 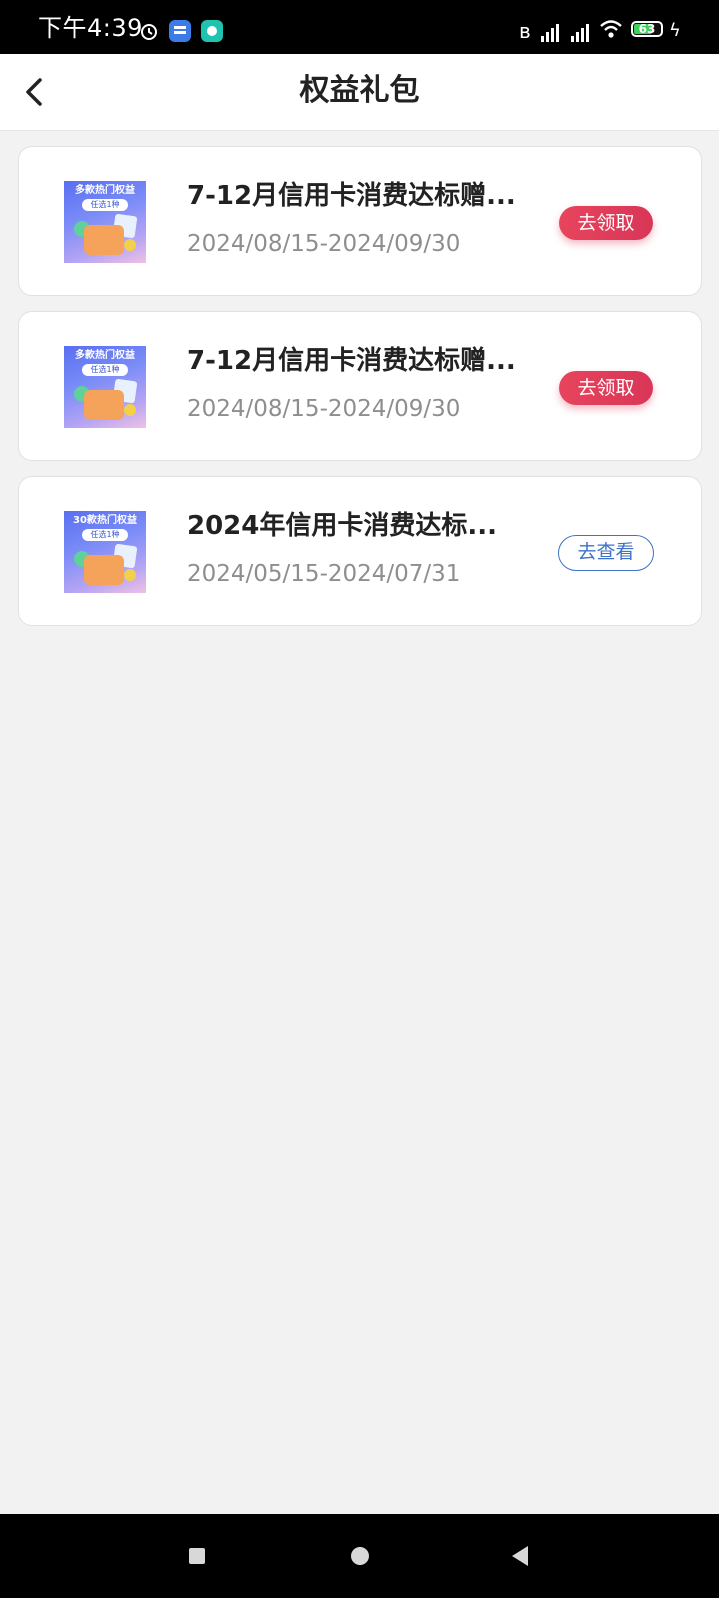 I want to click on status-time: 下午4:39, so click(x=90, y=28).